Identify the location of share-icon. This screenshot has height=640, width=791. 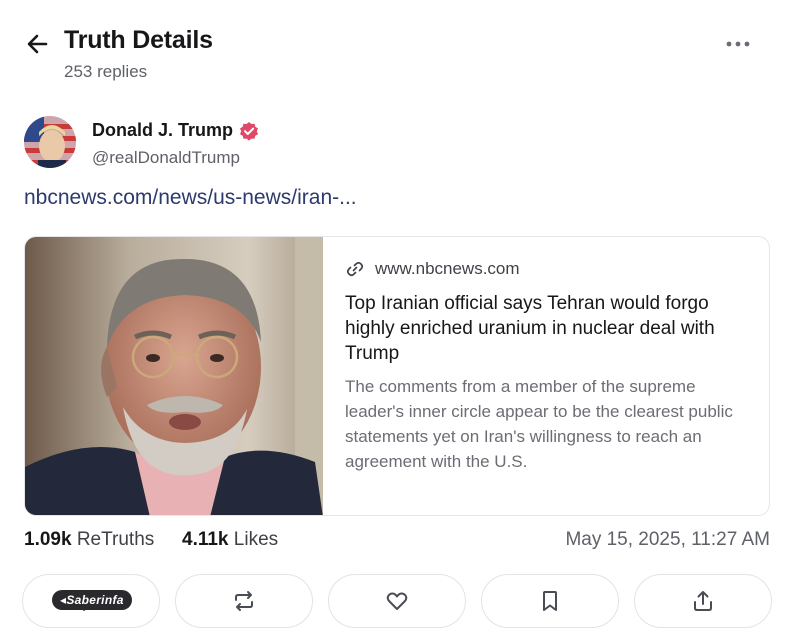
(703, 601).